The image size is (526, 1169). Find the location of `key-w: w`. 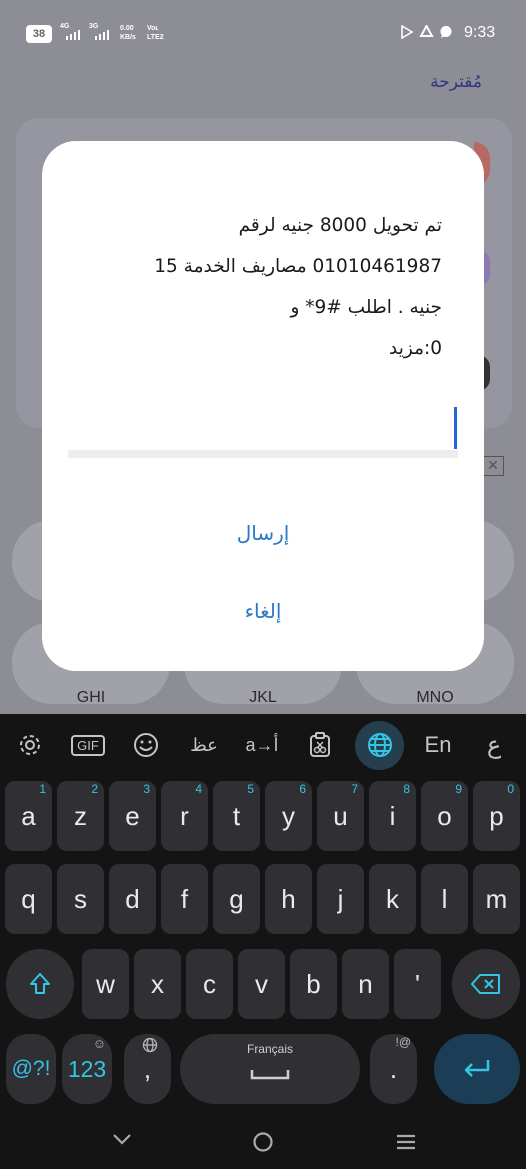

key-w: w is located at coordinates (105, 984).